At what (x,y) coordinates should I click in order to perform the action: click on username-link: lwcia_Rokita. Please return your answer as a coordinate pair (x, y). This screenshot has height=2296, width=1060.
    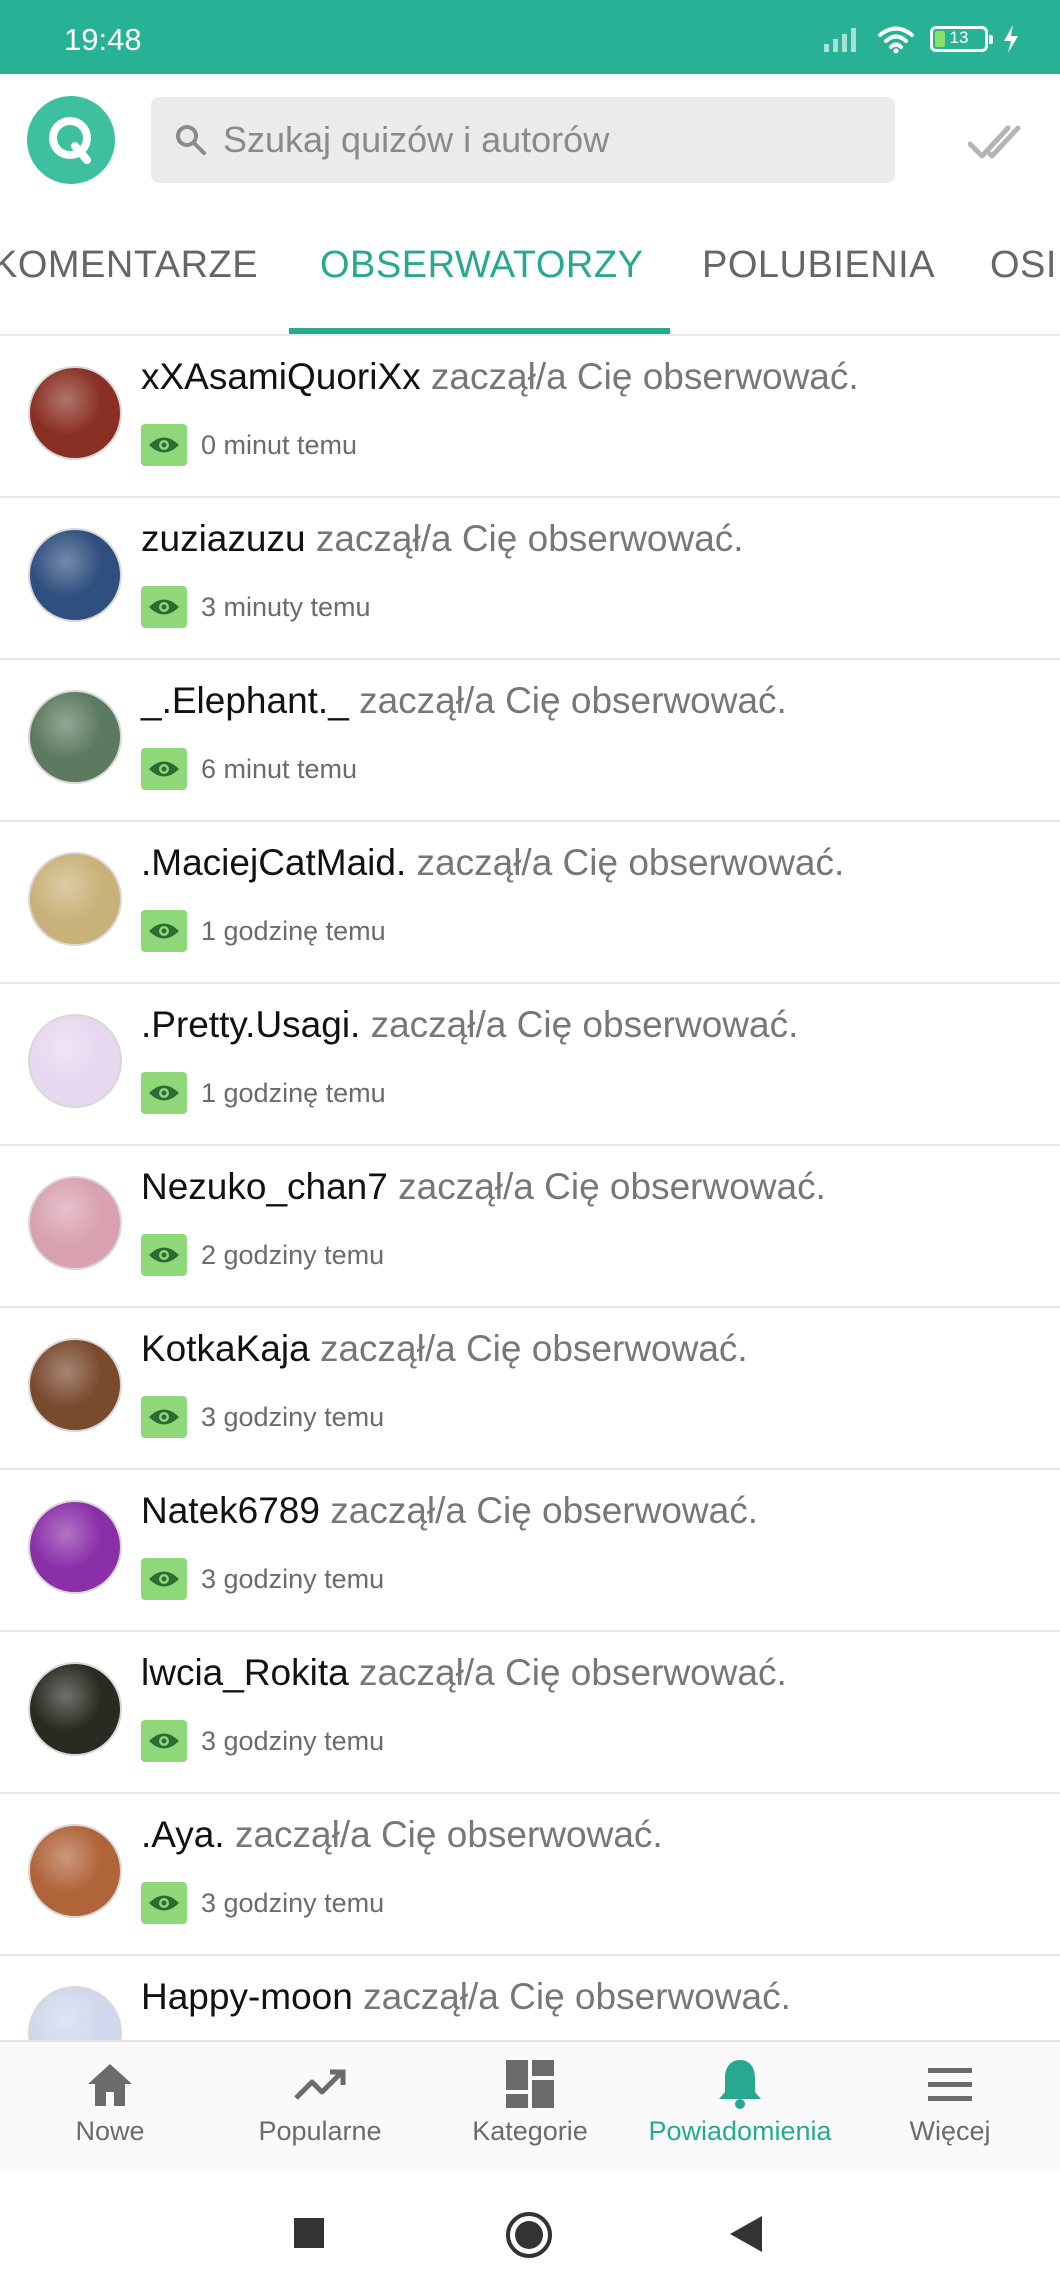
    Looking at the image, I should click on (245, 1672).